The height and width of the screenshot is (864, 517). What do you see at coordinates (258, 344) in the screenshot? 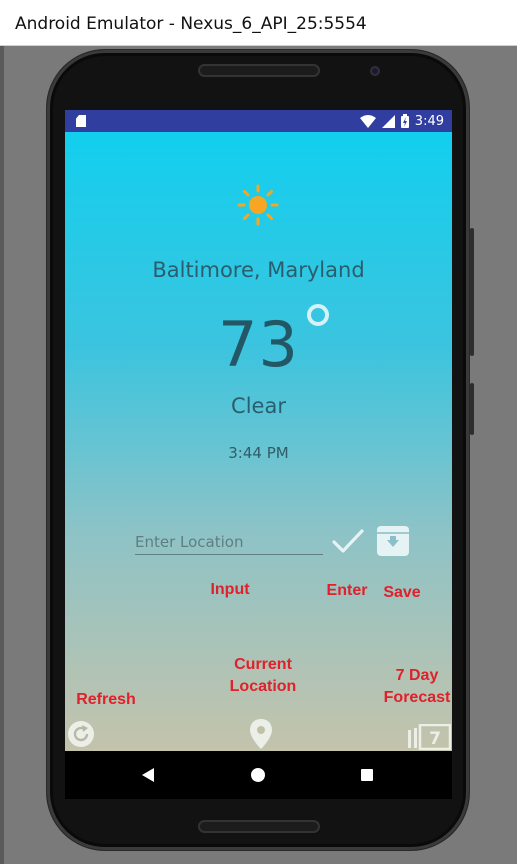
I see `temperature-value: 73` at bounding box center [258, 344].